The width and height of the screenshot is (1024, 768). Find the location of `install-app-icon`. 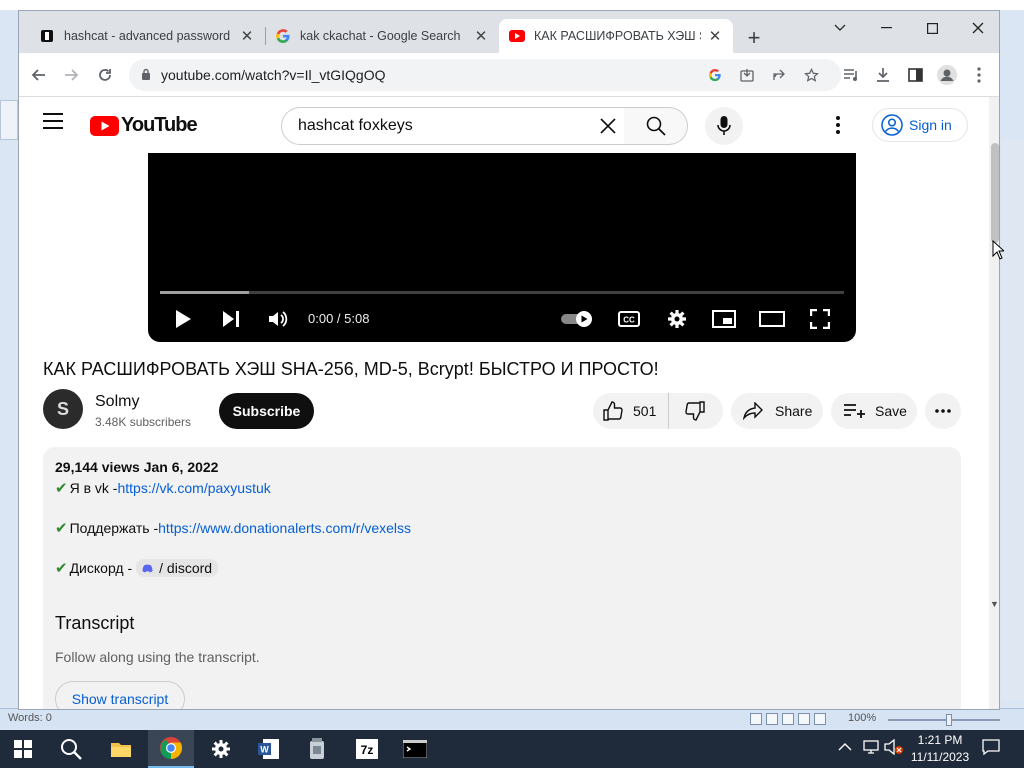

install-app-icon is located at coordinates (747, 75).